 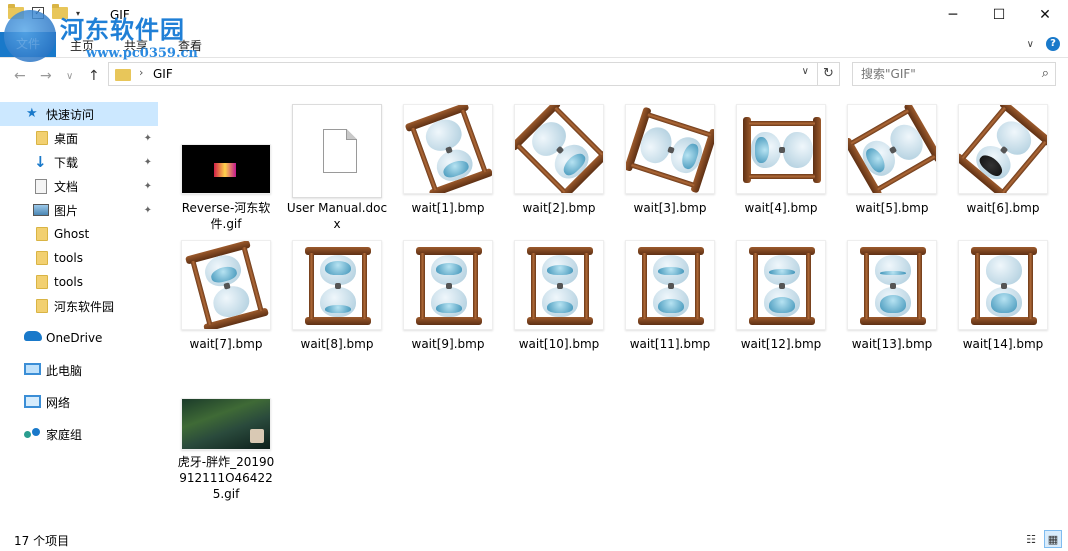 I want to click on file-name: wait[5].bmp, so click(x=892, y=208).